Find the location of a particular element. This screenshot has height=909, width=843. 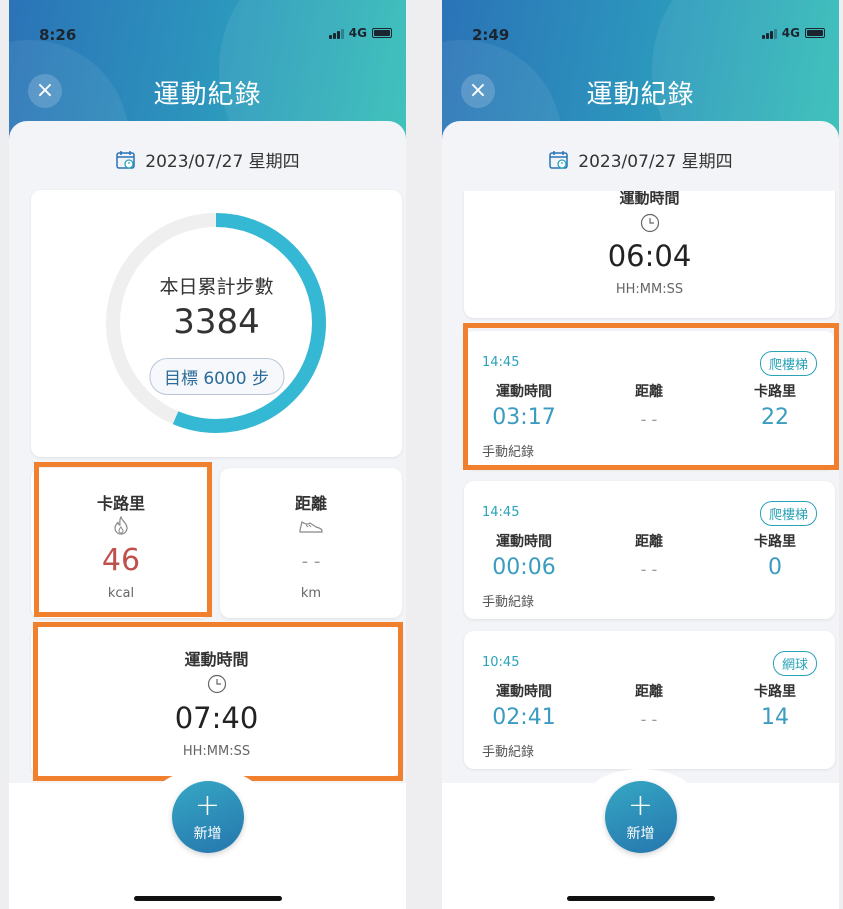

calories-column: 卡路里 14 is located at coordinates (775, 705).